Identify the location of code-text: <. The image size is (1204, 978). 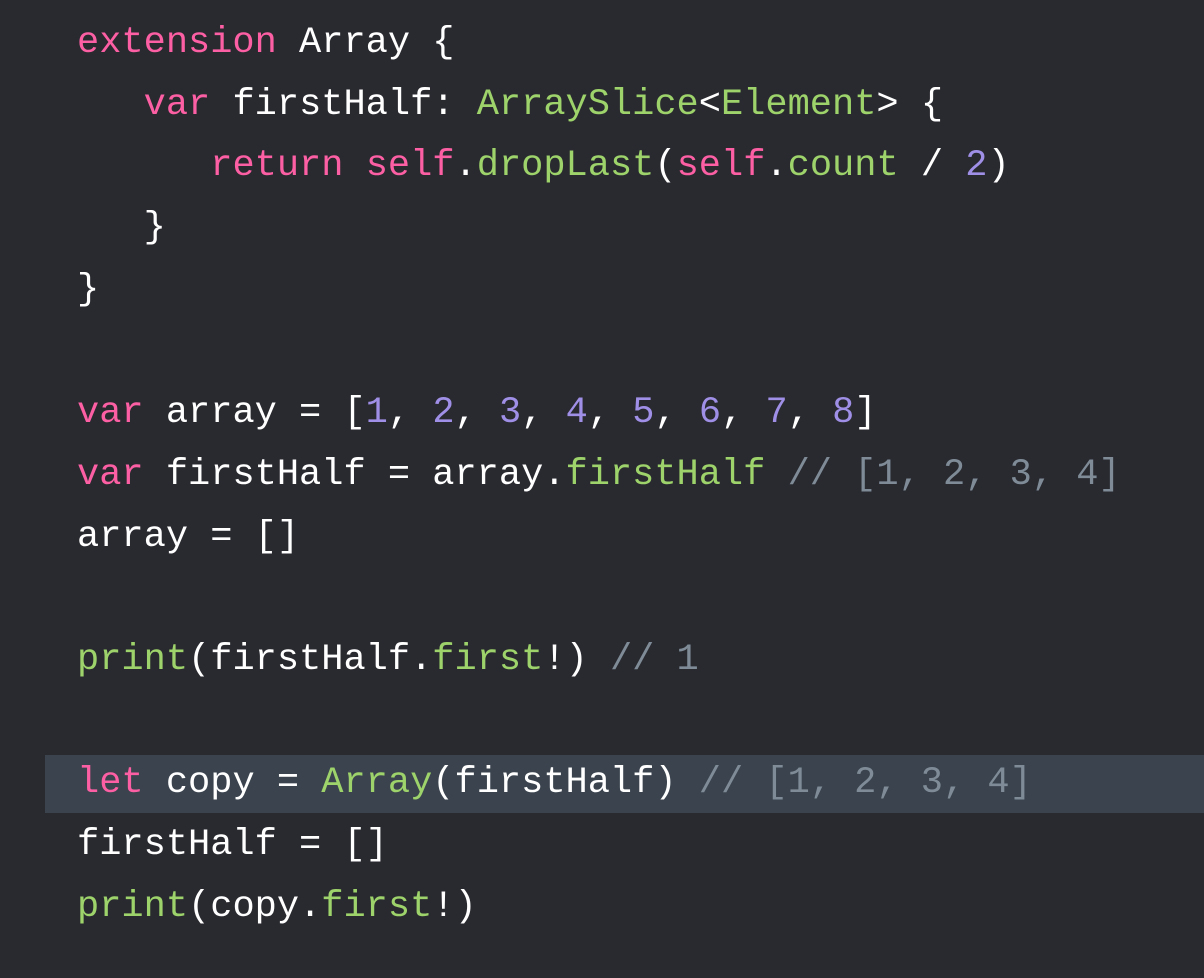
(709, 104).